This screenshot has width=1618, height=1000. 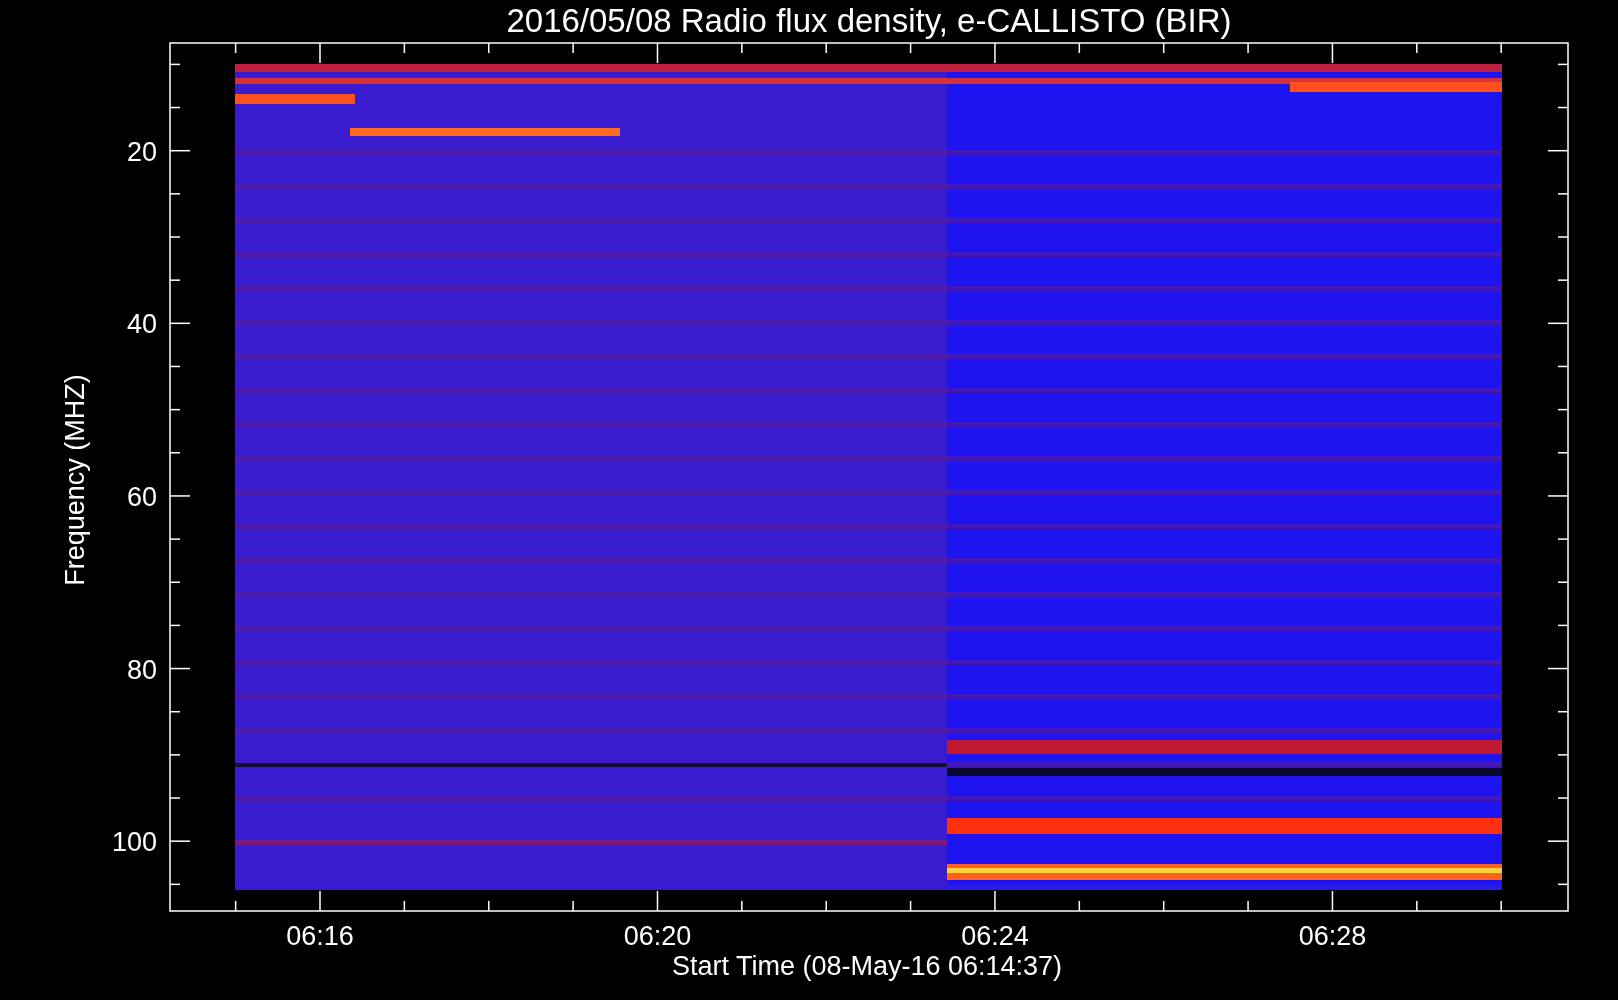 What do you see at coordinates (657, 936) in the screenshot?
I see `x-tick-label: 06:20` at bounding box center [657, 936].